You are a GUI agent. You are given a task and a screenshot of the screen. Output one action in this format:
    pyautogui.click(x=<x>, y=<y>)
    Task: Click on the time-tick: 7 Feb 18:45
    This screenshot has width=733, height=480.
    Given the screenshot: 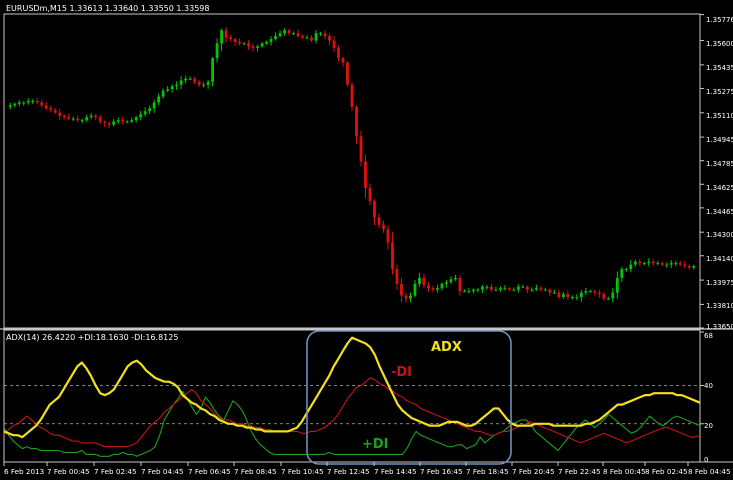 What is the action you would take?
    pyautogui.click(x=487, y=471)
    